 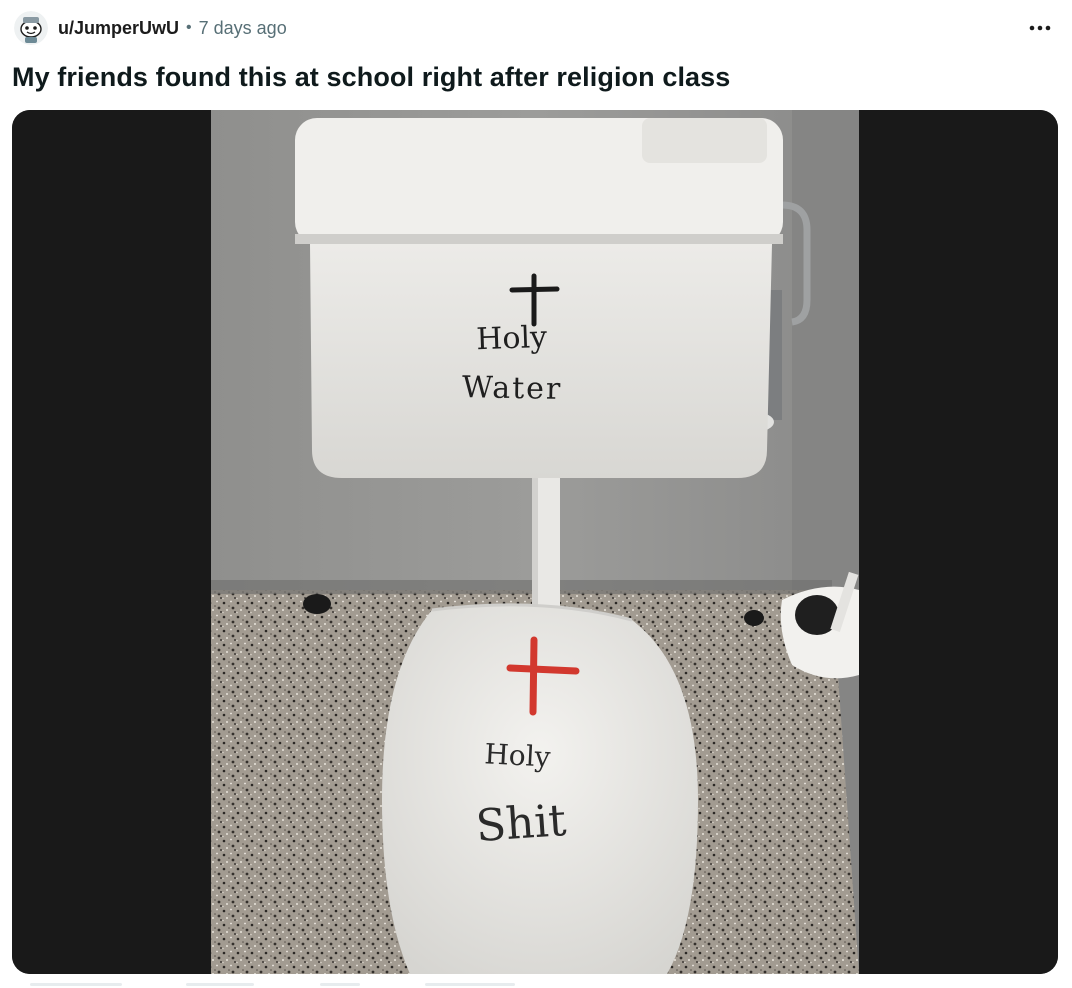 I want to click on author-link: u/JumperUwU, so click(x=118, y=28).